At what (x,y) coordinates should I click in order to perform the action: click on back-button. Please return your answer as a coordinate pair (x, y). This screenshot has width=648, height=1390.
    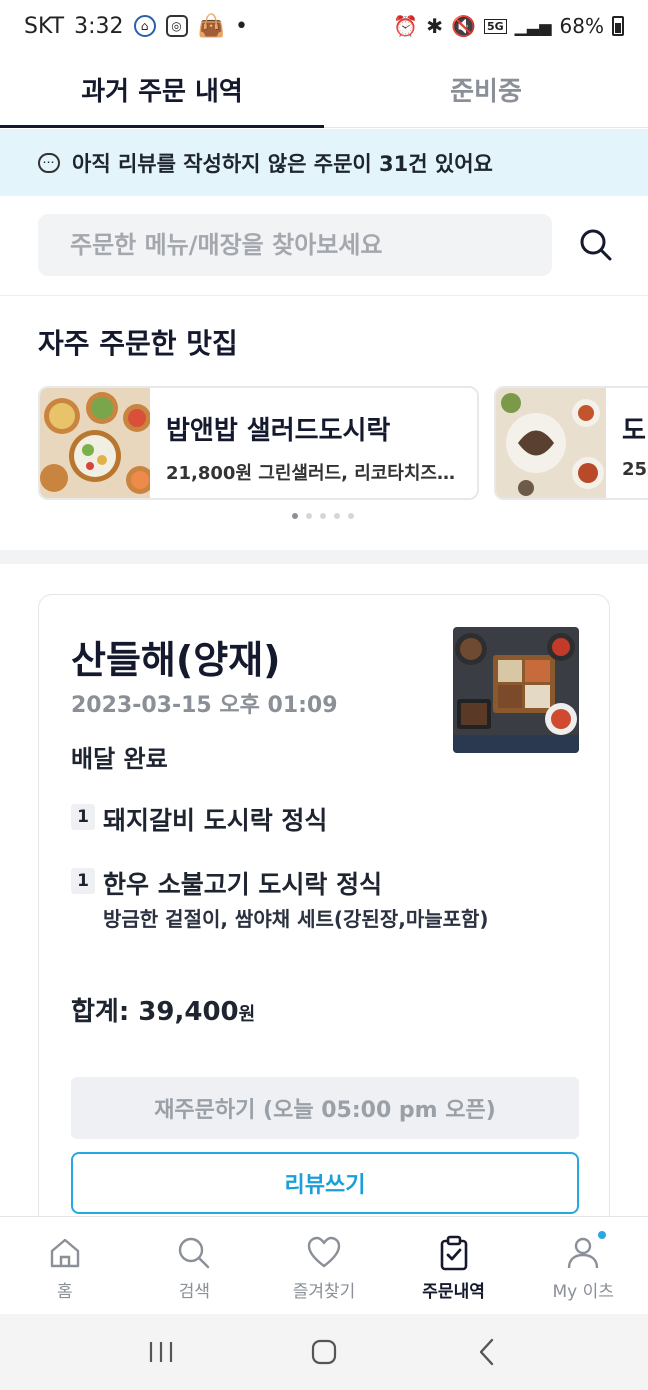
    Looking at the image, I should click on (487, 1352).